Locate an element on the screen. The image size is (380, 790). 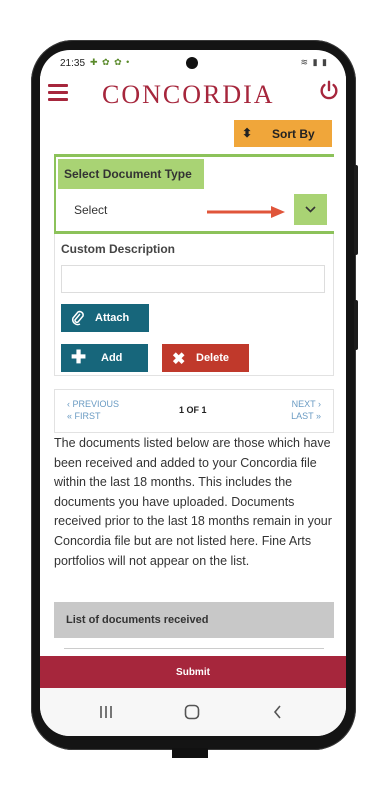
pagination: ‹ PREVIOUS « FIRST 1 OF 1 NEXT › LAST » is located at coordinates (194, 411).